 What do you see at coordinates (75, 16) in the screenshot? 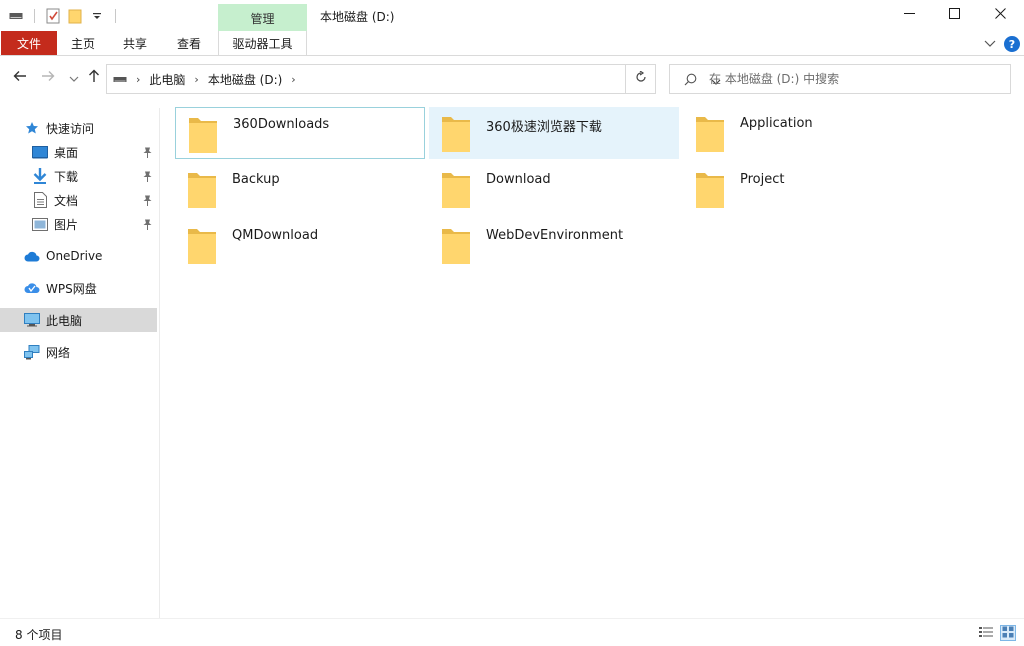
I see `new-folder-icon` at bounding box center [75, 16].